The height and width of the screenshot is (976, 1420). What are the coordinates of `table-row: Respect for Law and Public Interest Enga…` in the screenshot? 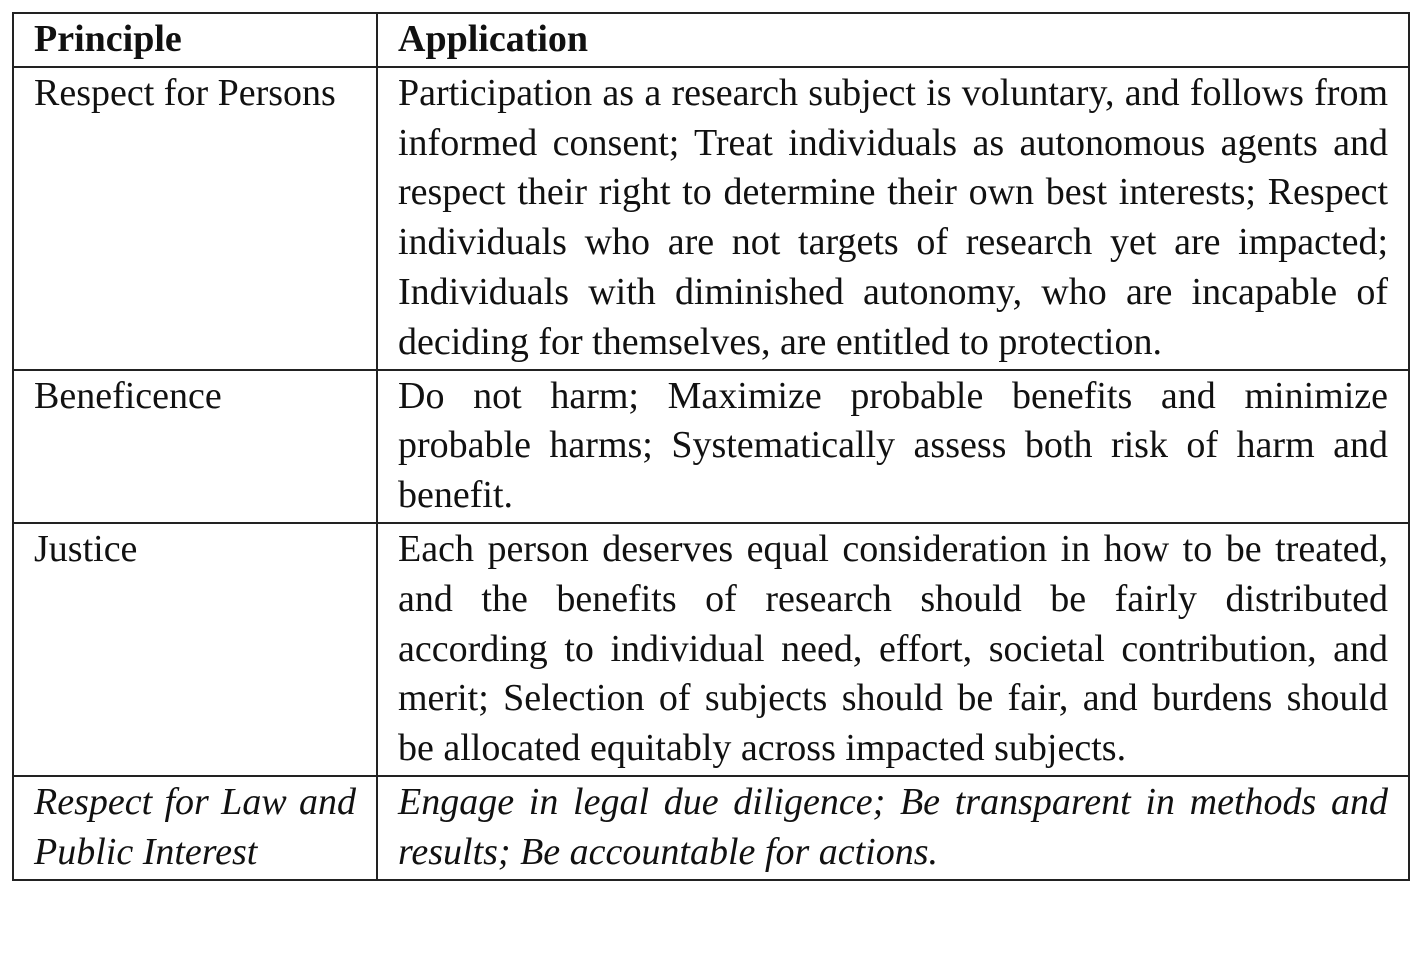 It's located at (711, 827).